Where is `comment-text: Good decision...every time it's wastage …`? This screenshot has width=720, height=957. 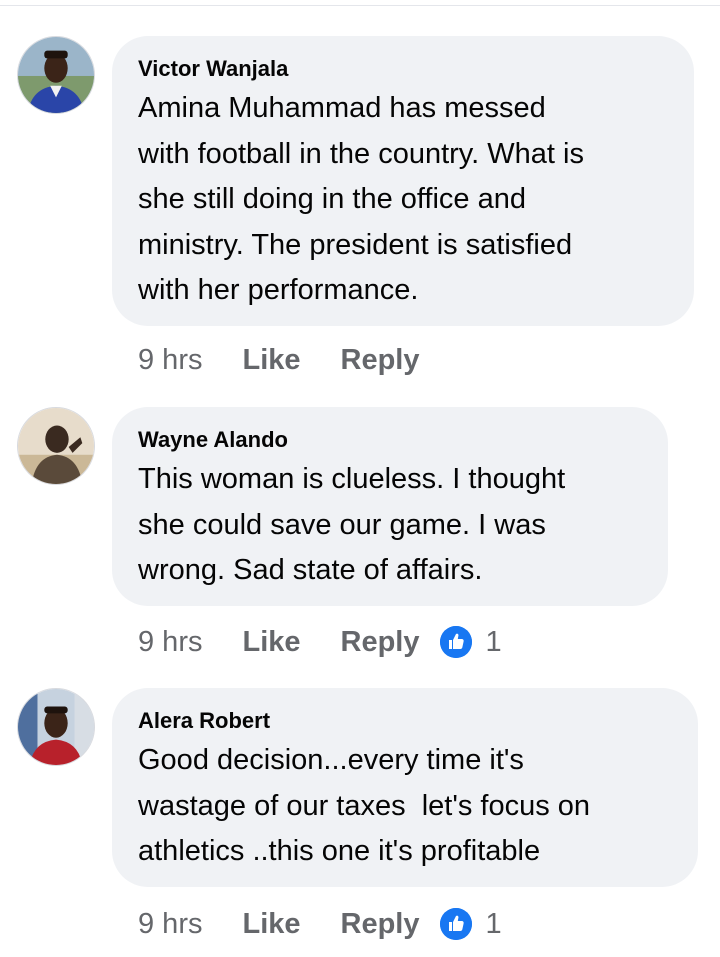 comment-text: Good decision...every time it's wastage … is located at coordinates (364, 805).